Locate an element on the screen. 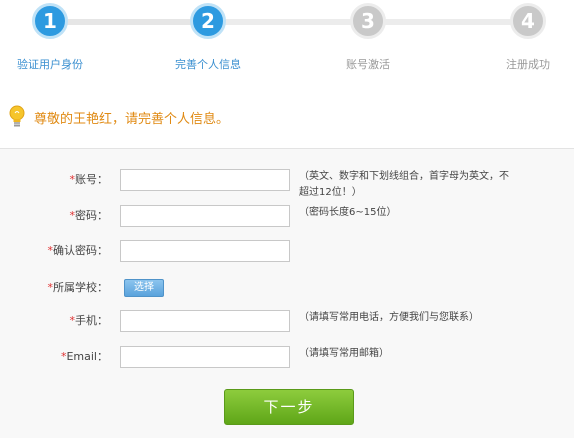 The width and height of the screenshot is (574, 438). welcome-notice: 尊敬的王艳红，请完善个人信息。 is located at coordinates (118, 117).